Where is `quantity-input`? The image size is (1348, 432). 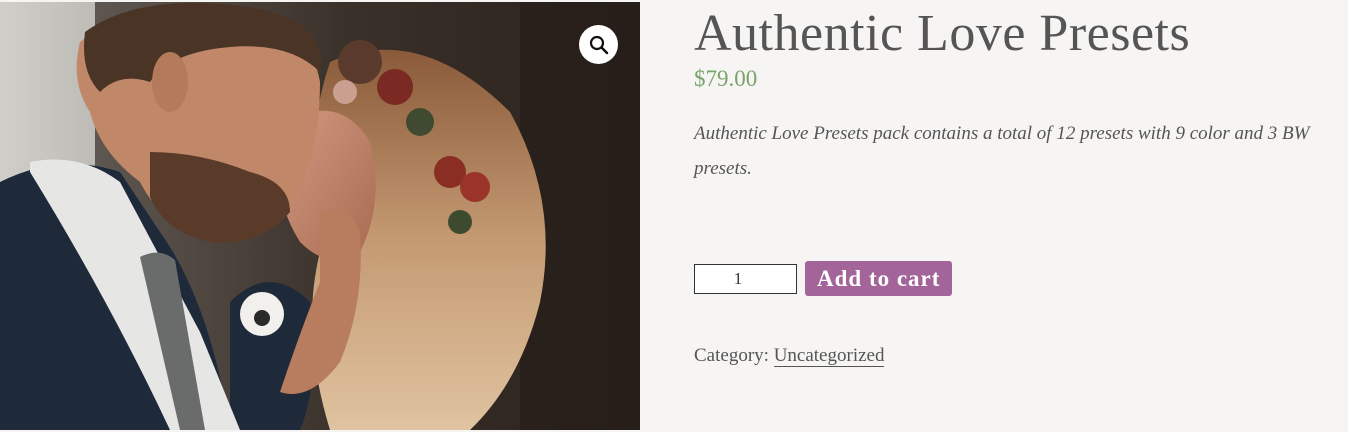
quantity-input is located at coordinates (745, 278).